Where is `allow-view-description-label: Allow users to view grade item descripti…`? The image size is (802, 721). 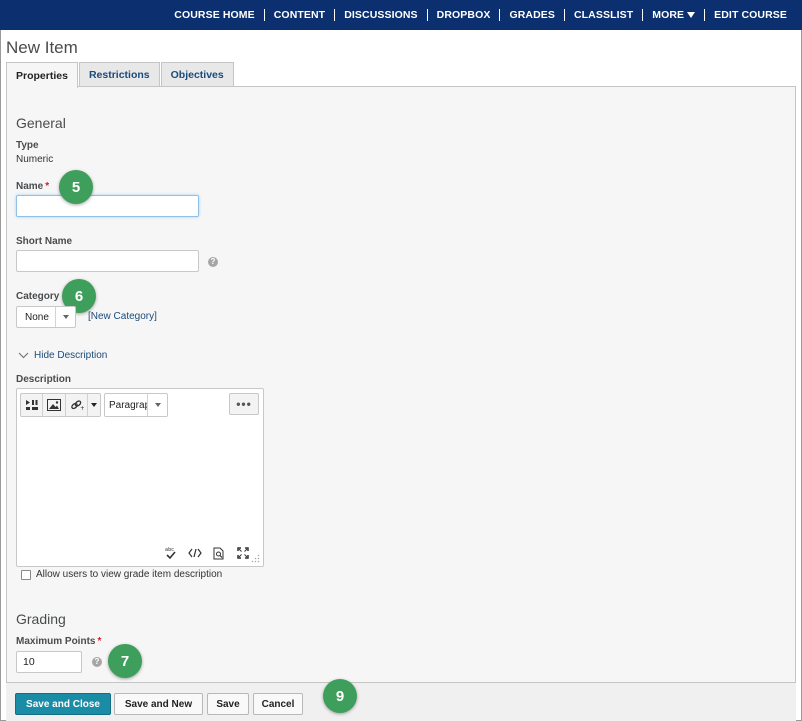 allow-view-description-label: Allow users to view grade item descripti… is located at coordinates (129, 574).